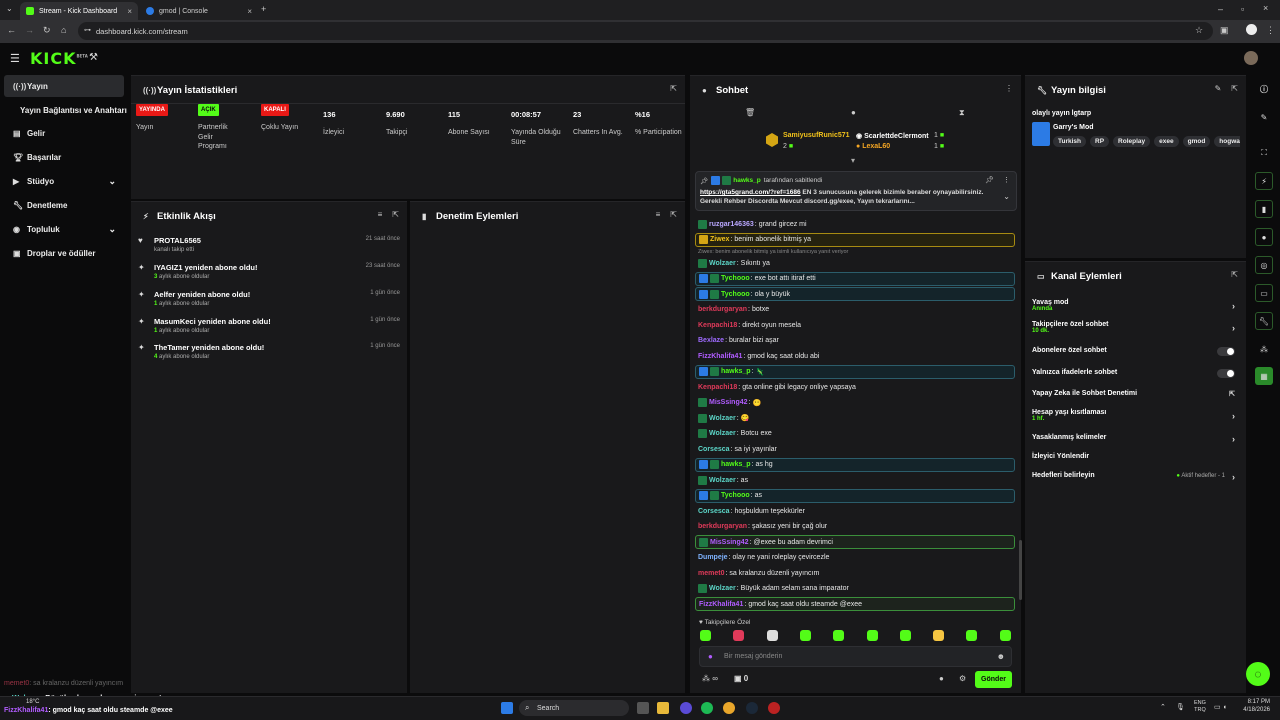 The image size is (1280, 720). Describe the element at coordinates (719, 239) in the screenshot. I see `chat-username: Ziwex` at that location.